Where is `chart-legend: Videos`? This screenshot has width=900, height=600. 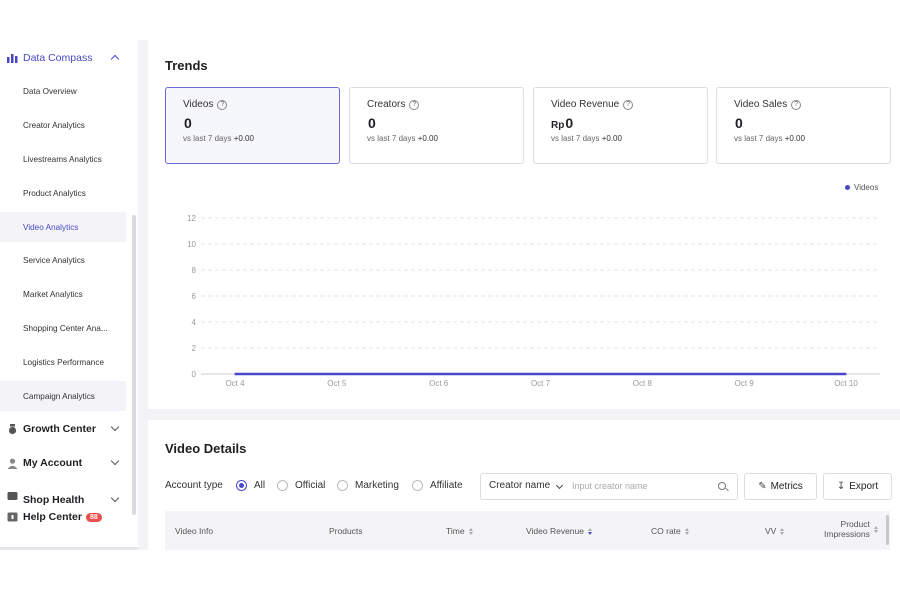 chart-legend: Videos is located at coordinates (861, 187).